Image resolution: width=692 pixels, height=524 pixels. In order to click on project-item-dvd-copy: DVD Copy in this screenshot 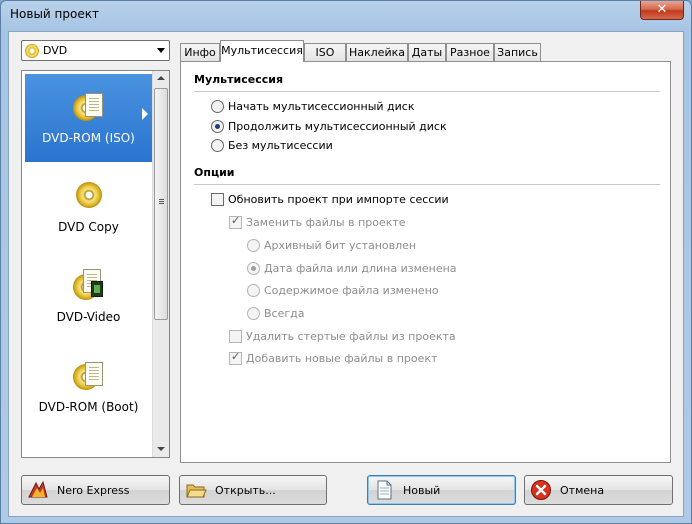, I will do `click(88, 207)`.